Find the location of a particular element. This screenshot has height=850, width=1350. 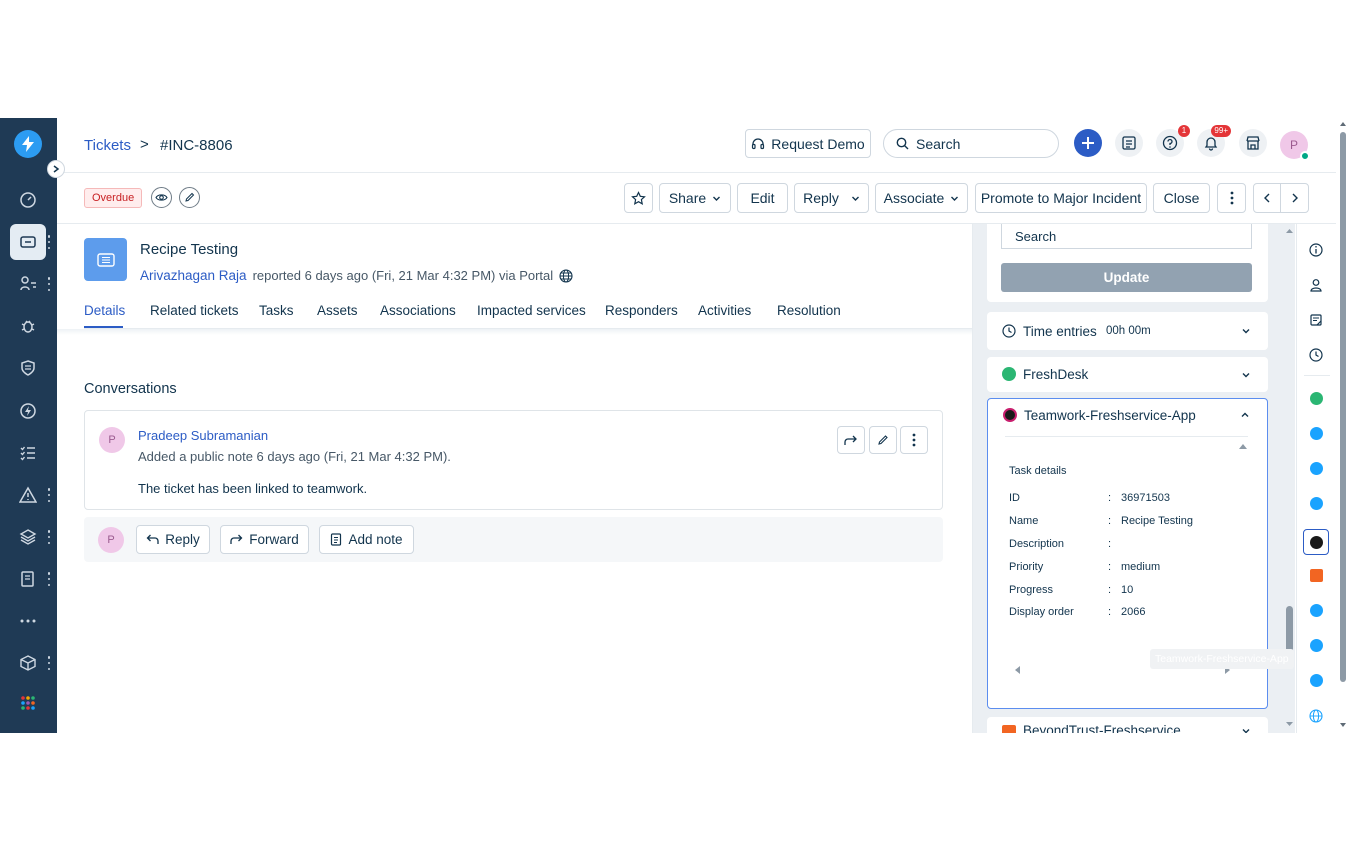

freshservice-logo-icon is located at coordinates (28, 144).